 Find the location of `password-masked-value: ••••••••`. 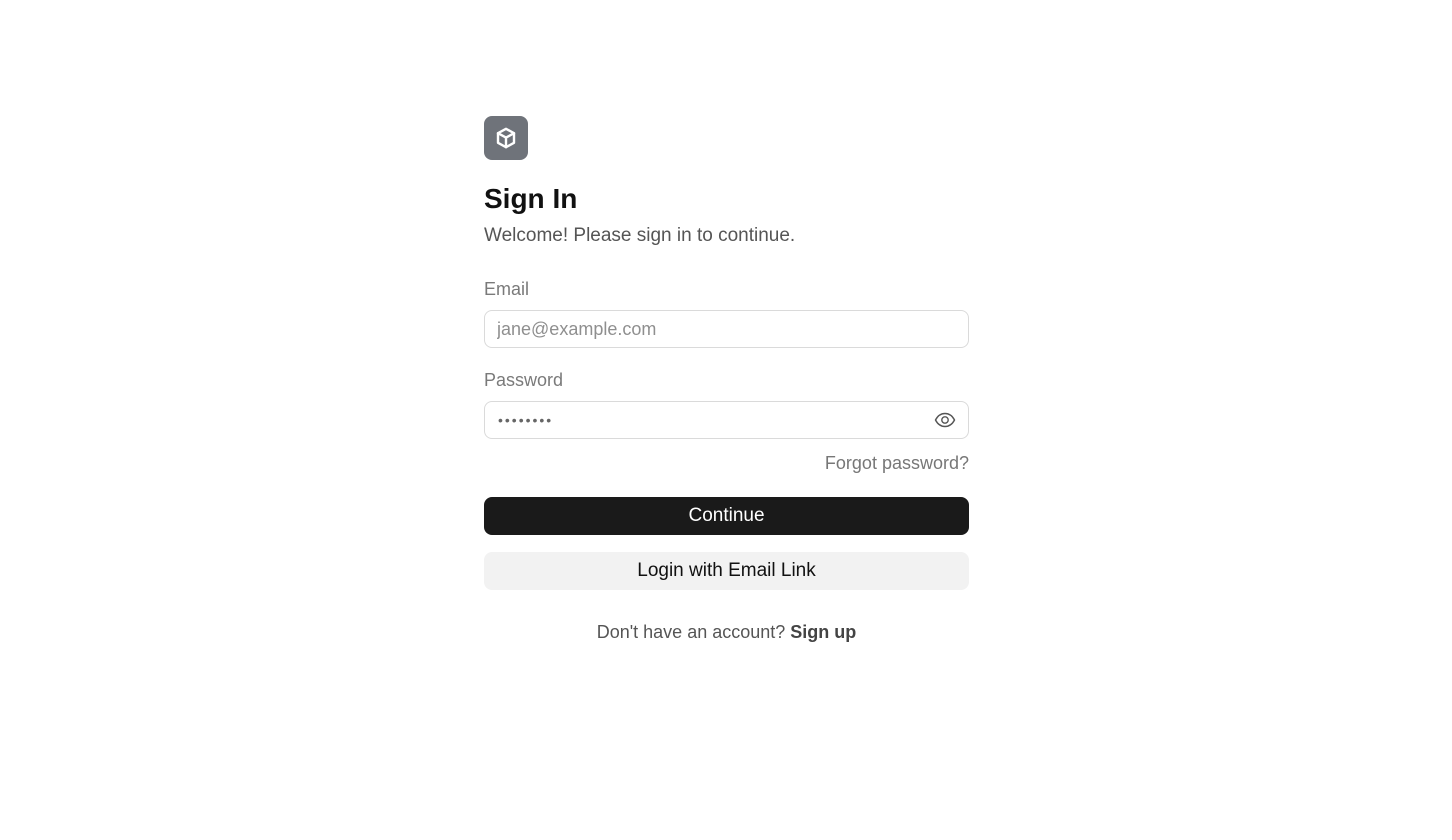

password-masked-value: •••••••• is located at coordinates (526, 420).